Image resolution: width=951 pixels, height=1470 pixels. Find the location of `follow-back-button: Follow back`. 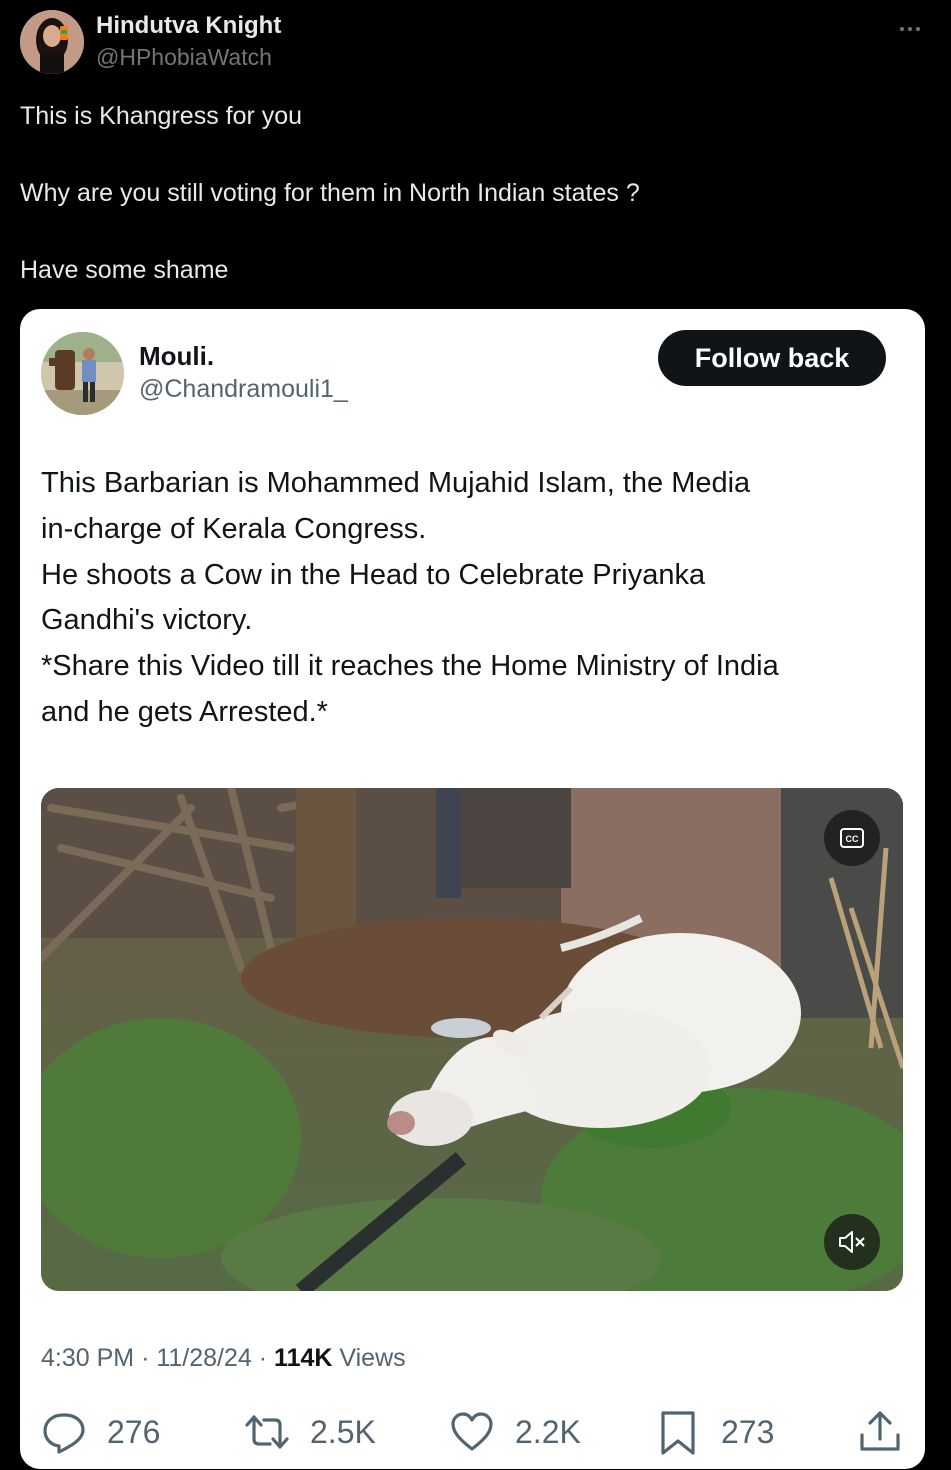

follow-back-button: Follow back is located at coordinates (772, 358).